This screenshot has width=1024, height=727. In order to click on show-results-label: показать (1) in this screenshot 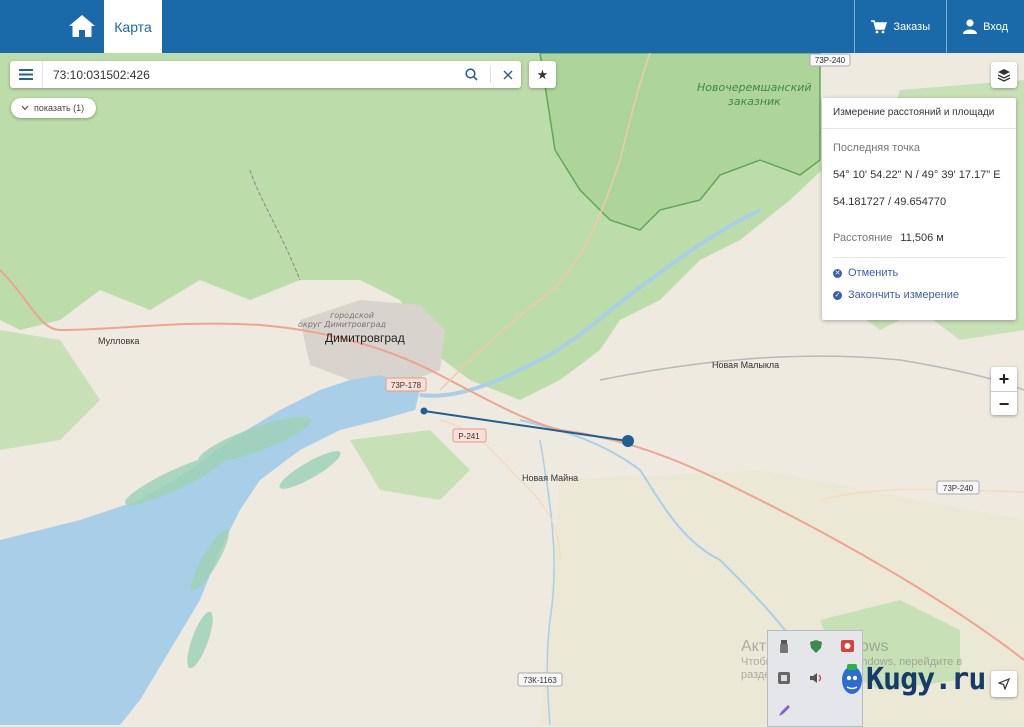, I will do `click(59, 108)`.